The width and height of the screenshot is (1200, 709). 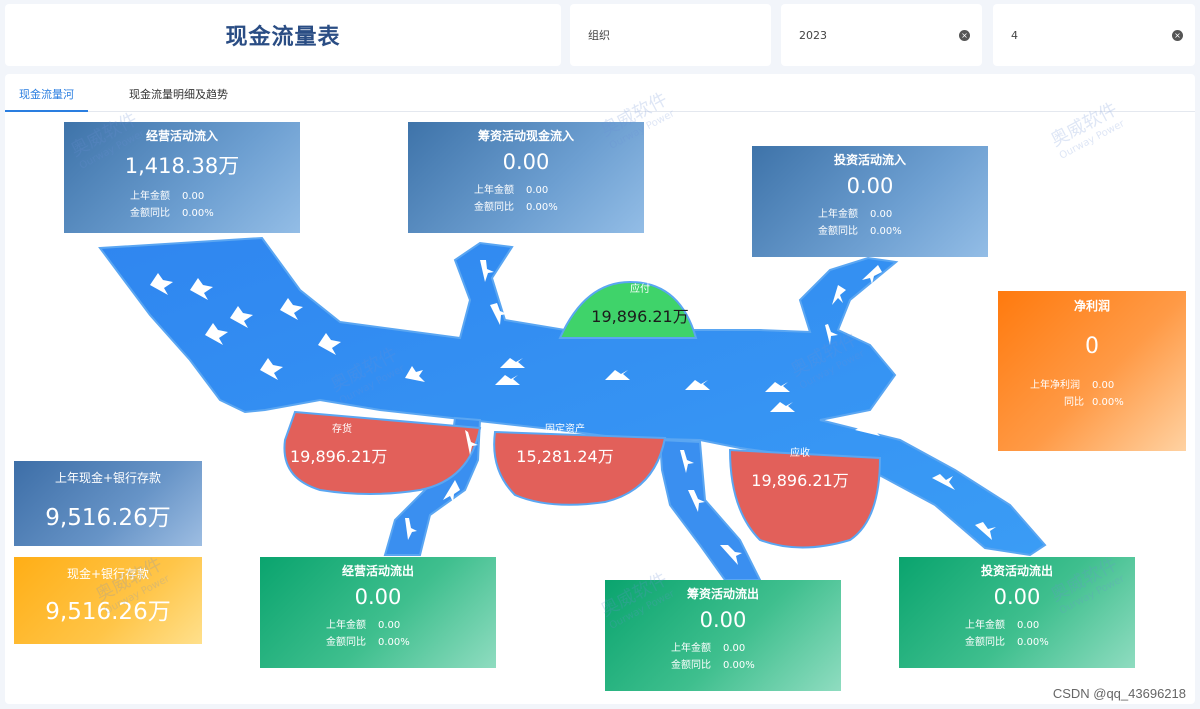 What do you see at coordinates (800, 480) in the screenshot?
I see `receivable-value: 19,896.21万` at bounding box center [800, 480].